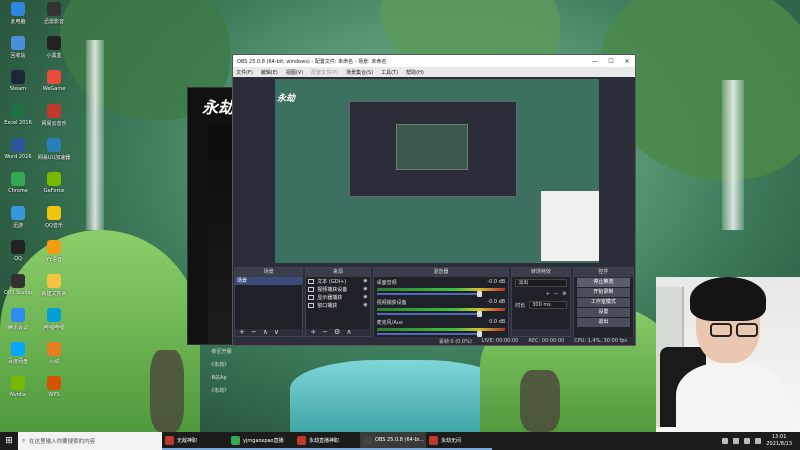 The image size is (800, 450). Describe the element at coordinates (254, 332) in the screenshot. I see `remove-scene-icon: −` at that location.